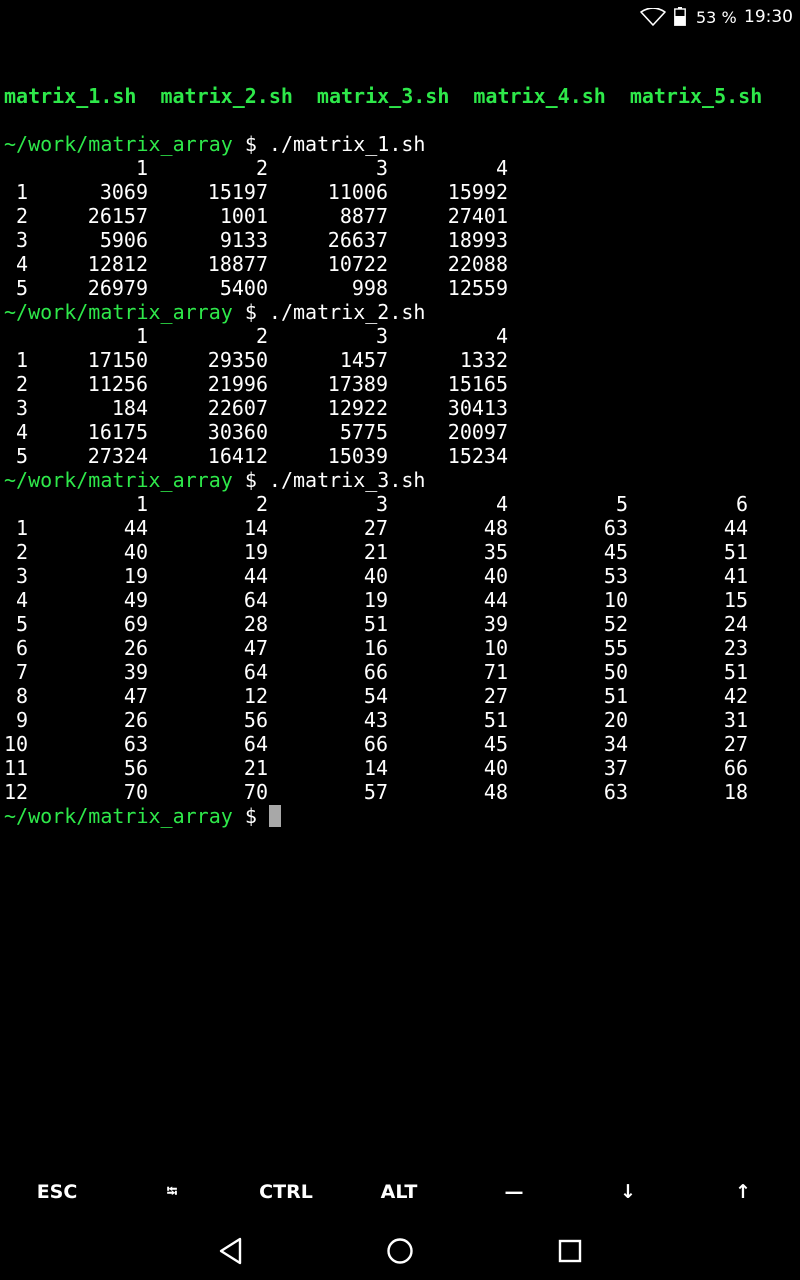 Image resolution: width=800 pixels, height=1280 pixels. What do you see at coordinates (514, 1192) in the screenshot?
I see `dash-key: —` at bounding box center [514, 1192].